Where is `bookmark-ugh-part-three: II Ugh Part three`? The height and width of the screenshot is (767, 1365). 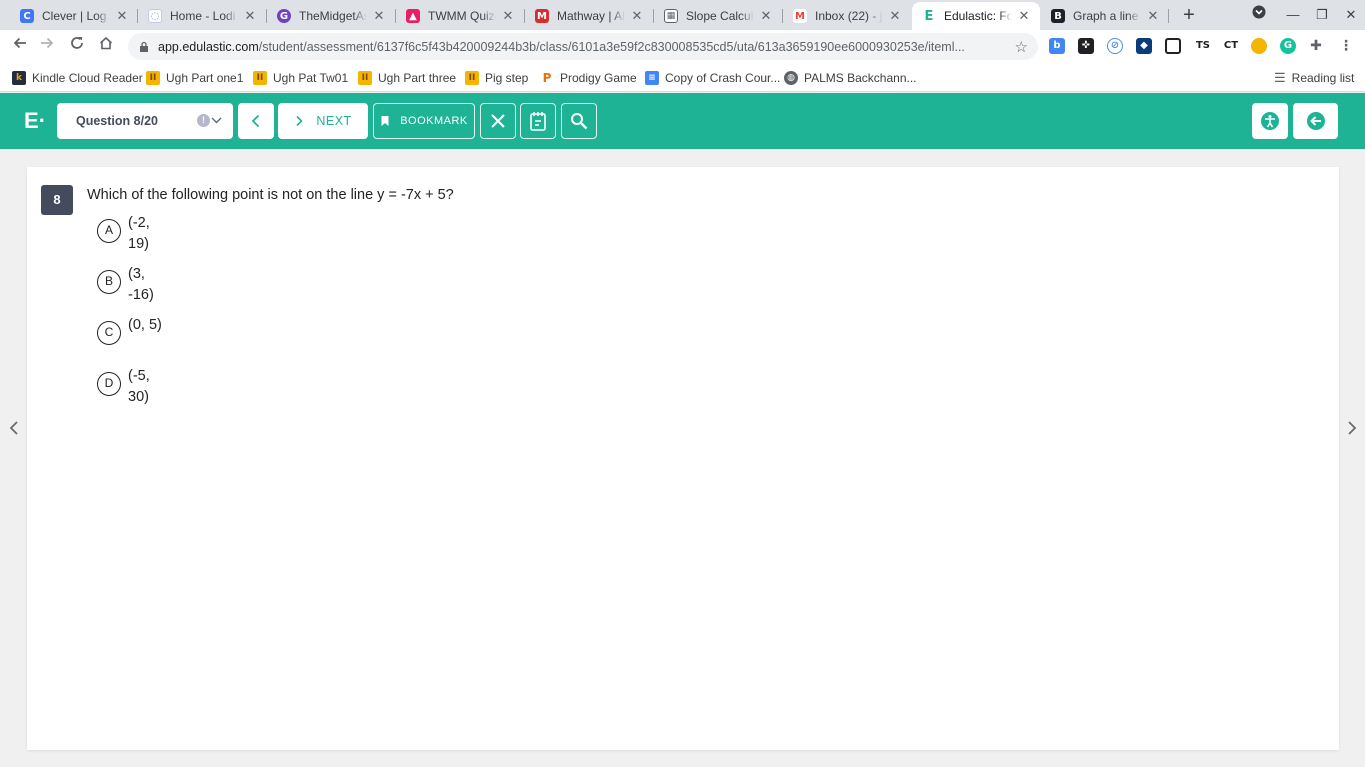
bookmark-ugh-part-three: II Ugh Part three is located at coordinates (407, 78).